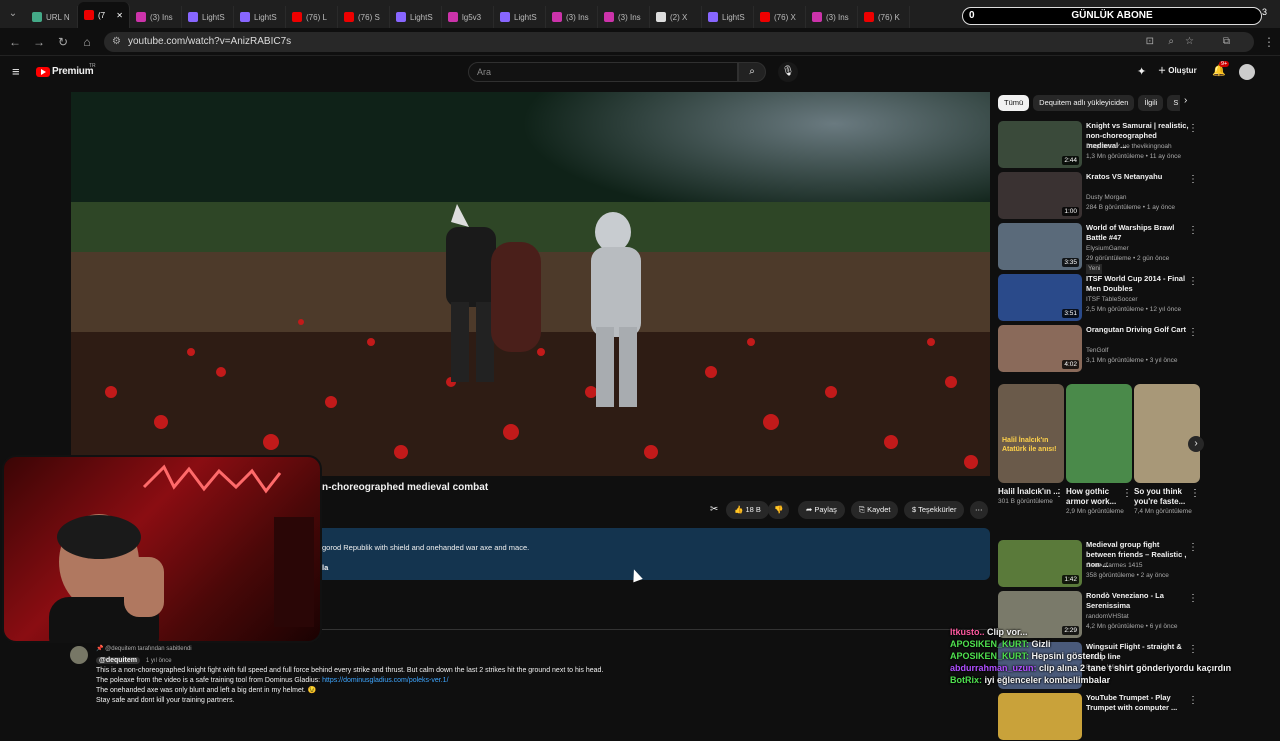 This screenshot has height=741, width=1280. What do you see at coordinates (1141, 617) in the screenshot?
I see `channel-name: randomVHStat` at bounding box center [1141, 617].